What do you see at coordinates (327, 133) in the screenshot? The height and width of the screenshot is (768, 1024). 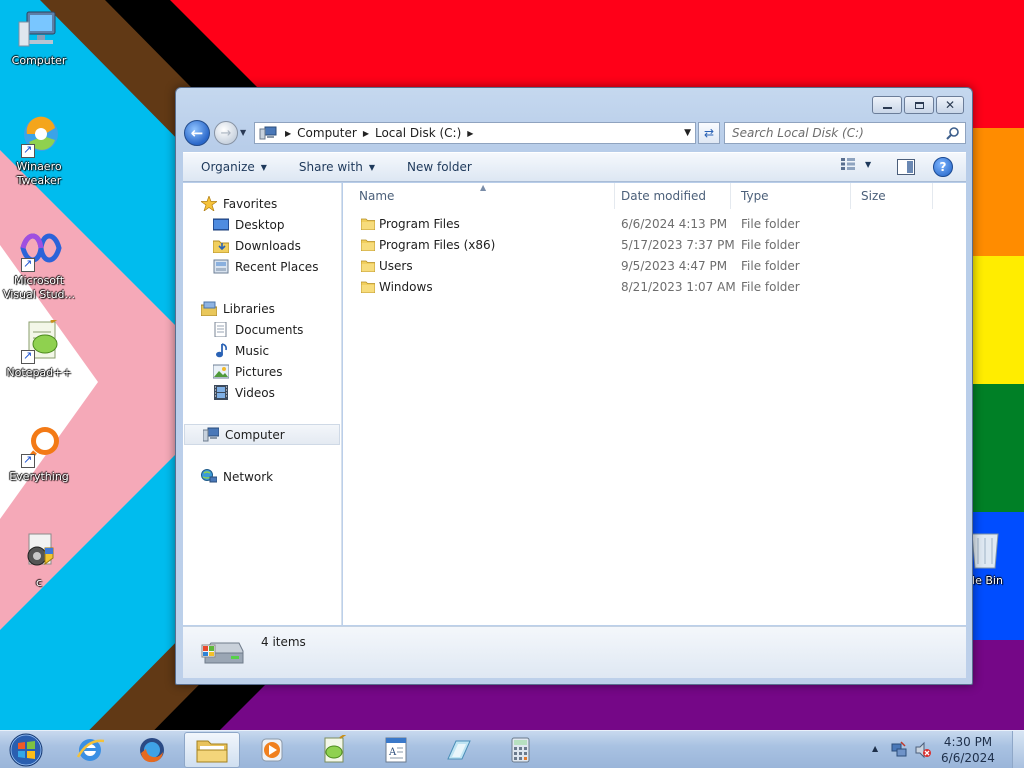 I see `breadcrumb-computer: Computer` at bounding box center [327, 133].